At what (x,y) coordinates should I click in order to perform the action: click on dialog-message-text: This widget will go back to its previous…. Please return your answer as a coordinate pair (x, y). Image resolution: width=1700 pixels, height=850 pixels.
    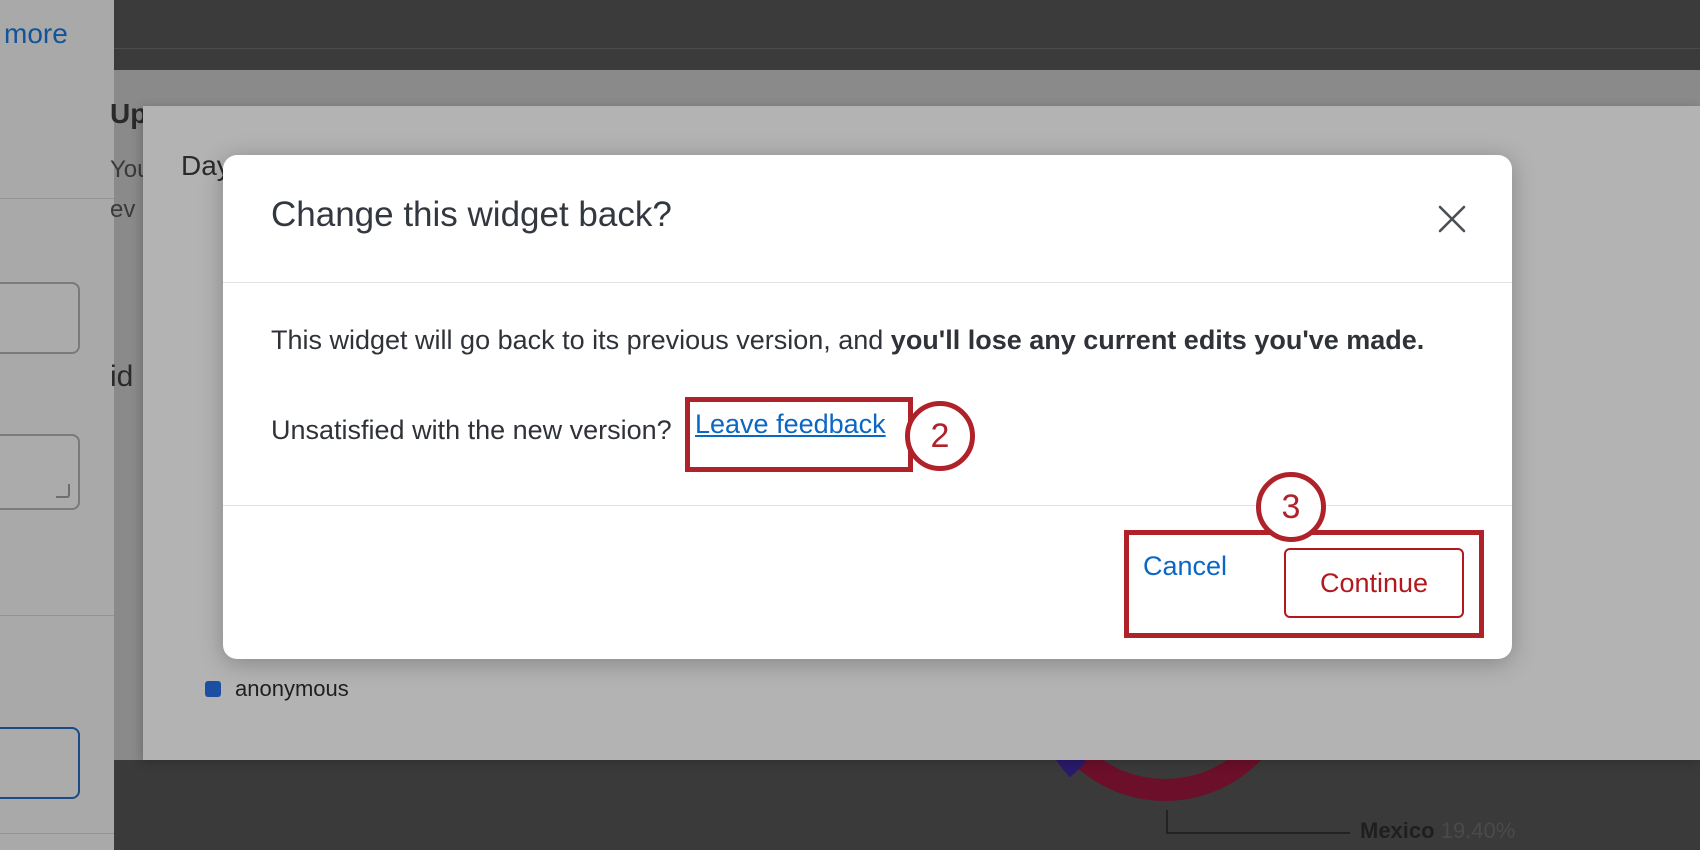
    Looking at the image, I should click on (581, 340).